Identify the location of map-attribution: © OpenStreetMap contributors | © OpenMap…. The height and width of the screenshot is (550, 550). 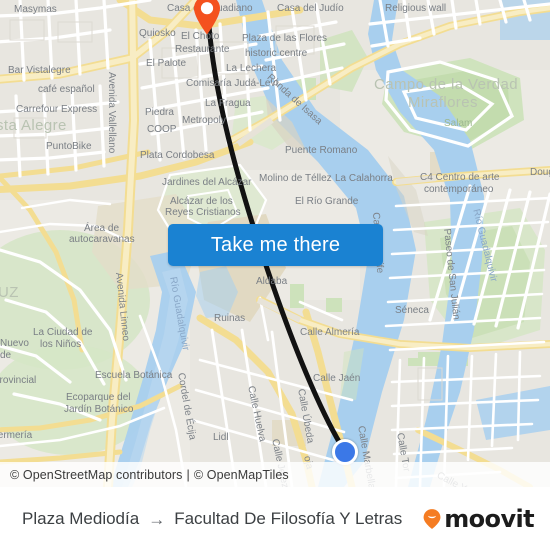
(275, 474).